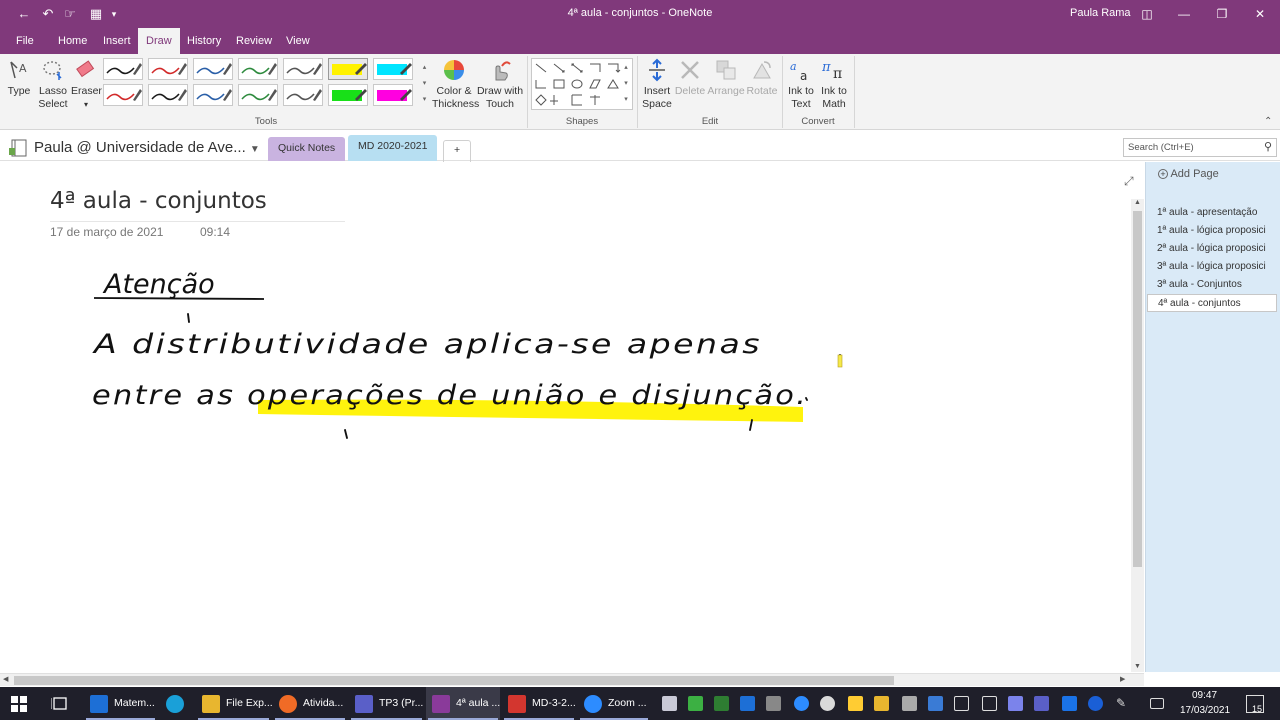 The width and height of the screenshot is (1280, 720). What do you see at coordinates (747, 703) in the screenshot?
I see `outlook-tray-icon` at bounding box center [747, 703].